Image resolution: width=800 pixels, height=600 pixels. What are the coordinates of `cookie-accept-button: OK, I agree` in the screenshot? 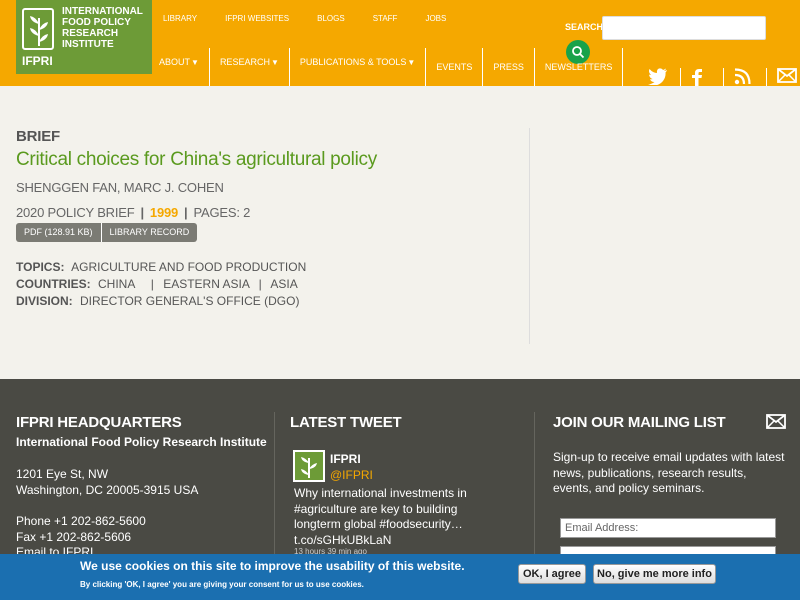 It's located at (552, 574).